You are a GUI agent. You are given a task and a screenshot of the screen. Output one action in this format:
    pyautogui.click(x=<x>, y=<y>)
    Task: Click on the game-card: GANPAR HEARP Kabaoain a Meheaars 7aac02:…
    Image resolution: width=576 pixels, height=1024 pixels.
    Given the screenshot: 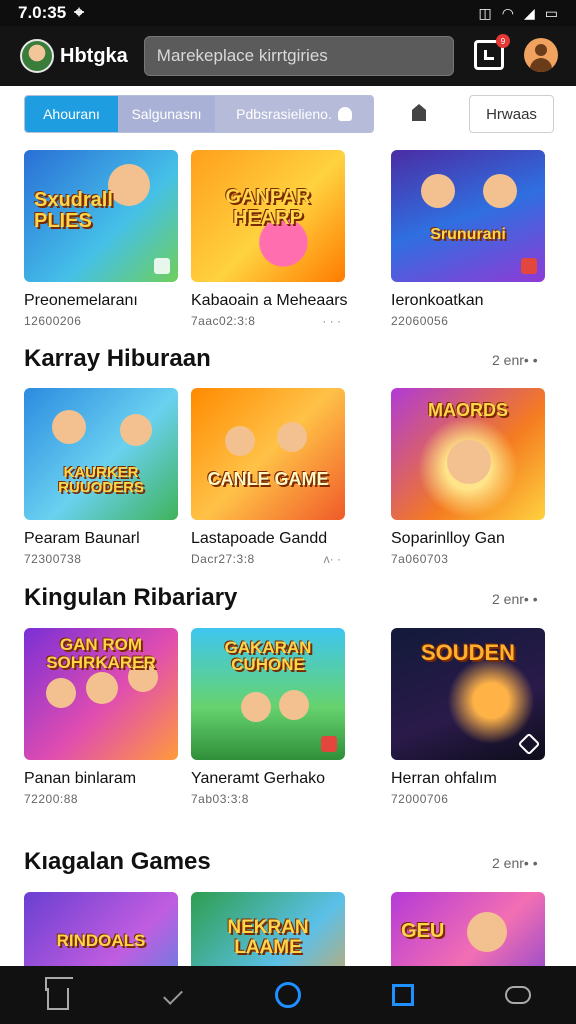 What is the action you would take?
    pyautogui.click(x=269, y=239)
    